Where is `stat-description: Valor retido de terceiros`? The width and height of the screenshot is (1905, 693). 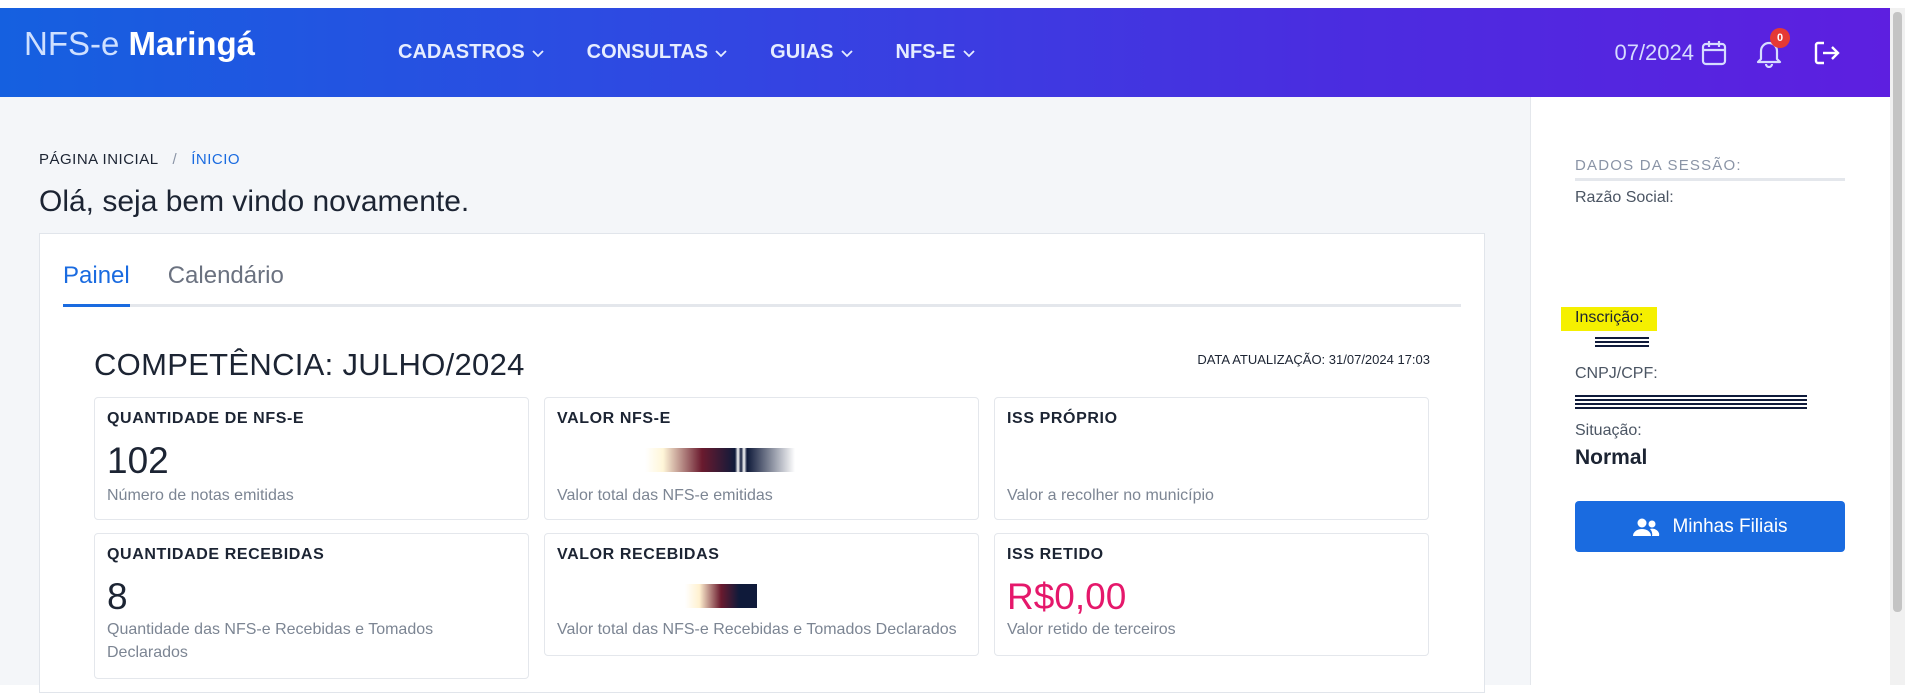
stat-description: Valor retido de terceiros is located at coordinates (1091, 629).